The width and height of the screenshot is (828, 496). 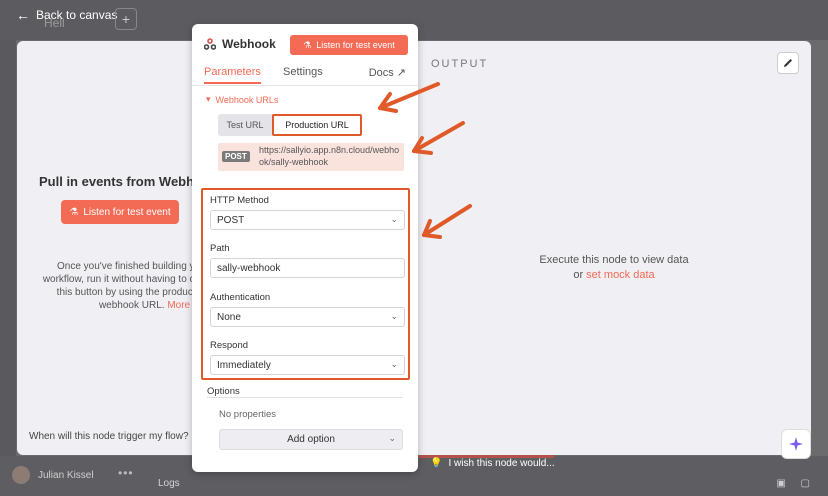 I want to click on path-value: sally-webhook, so click(x=249, y=268).